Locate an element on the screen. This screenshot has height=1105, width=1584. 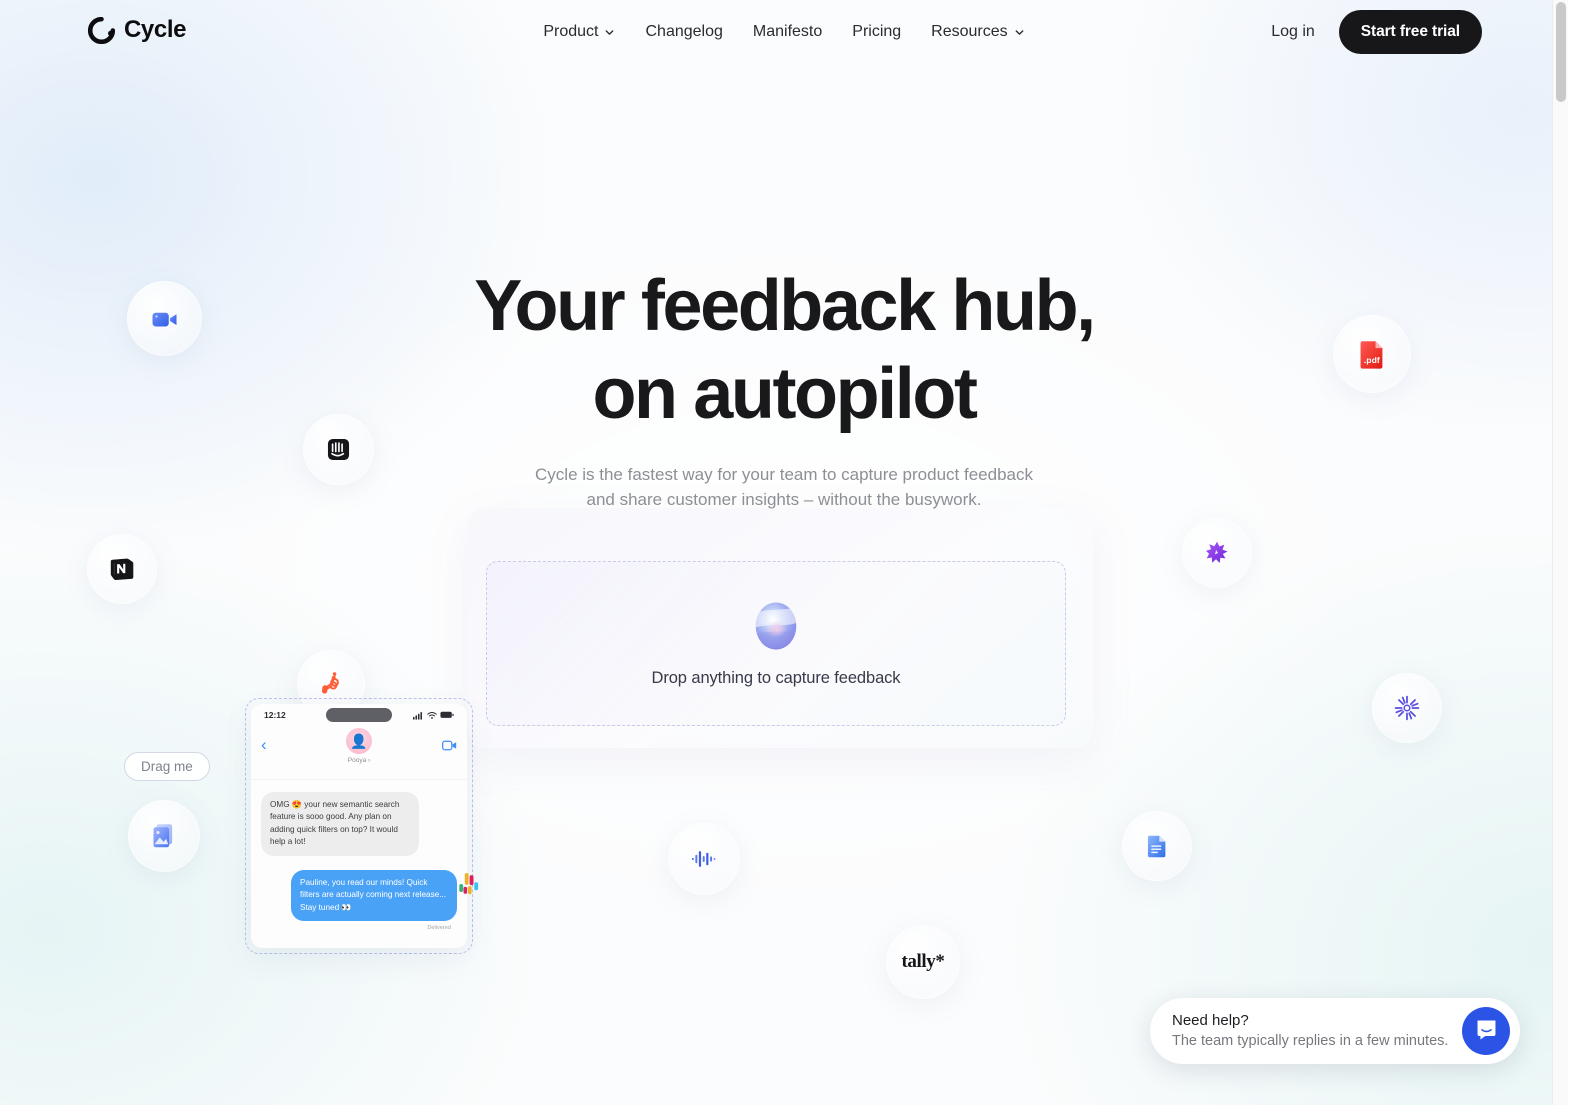
battery-icon is located at coordinates (447, 714).